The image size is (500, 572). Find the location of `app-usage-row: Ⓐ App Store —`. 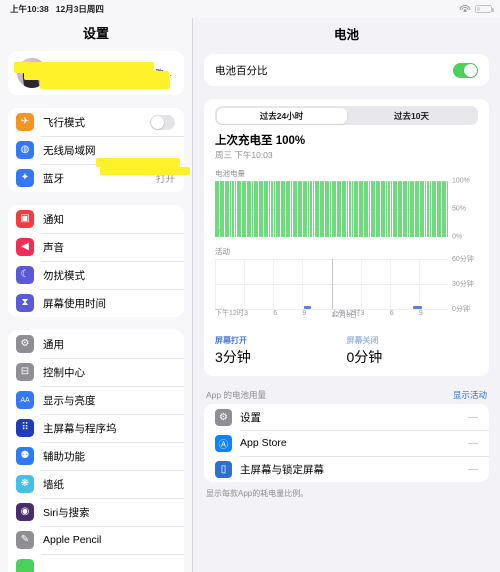

app-usage-row: Ⓐ App Store — is located at coordinates (346, 443).